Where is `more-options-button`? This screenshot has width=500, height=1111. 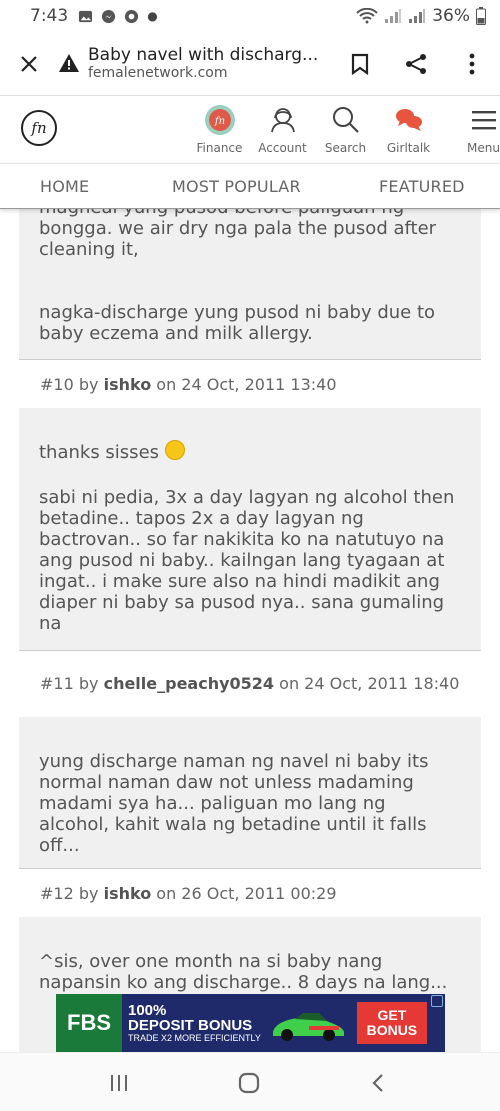 more-options-button is located at coordinates (472, 64).